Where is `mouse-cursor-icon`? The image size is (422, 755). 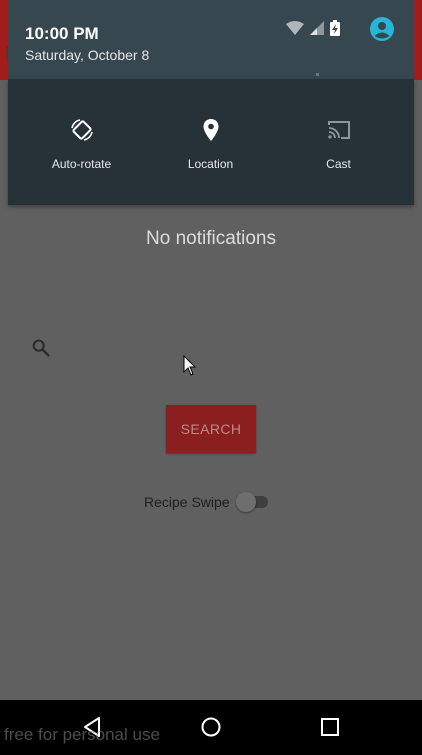 mouse-cursor-icon is located at coordinates (190, 365).